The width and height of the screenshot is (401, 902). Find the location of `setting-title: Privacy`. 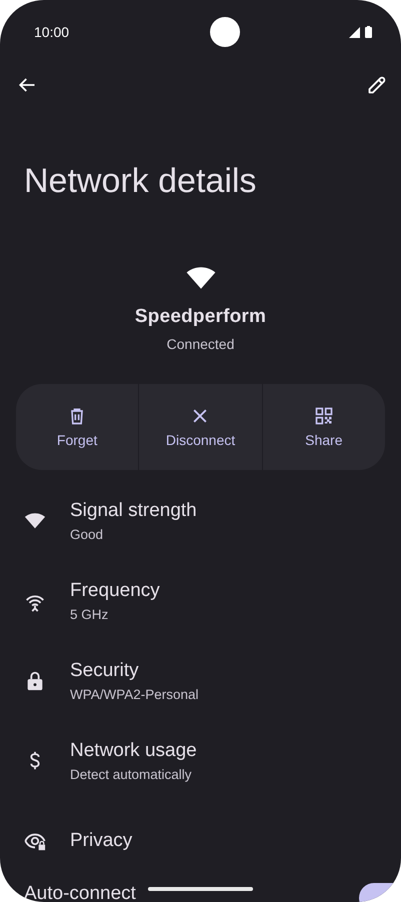

setting-title: Privacy is located at coordinates (101, 841).